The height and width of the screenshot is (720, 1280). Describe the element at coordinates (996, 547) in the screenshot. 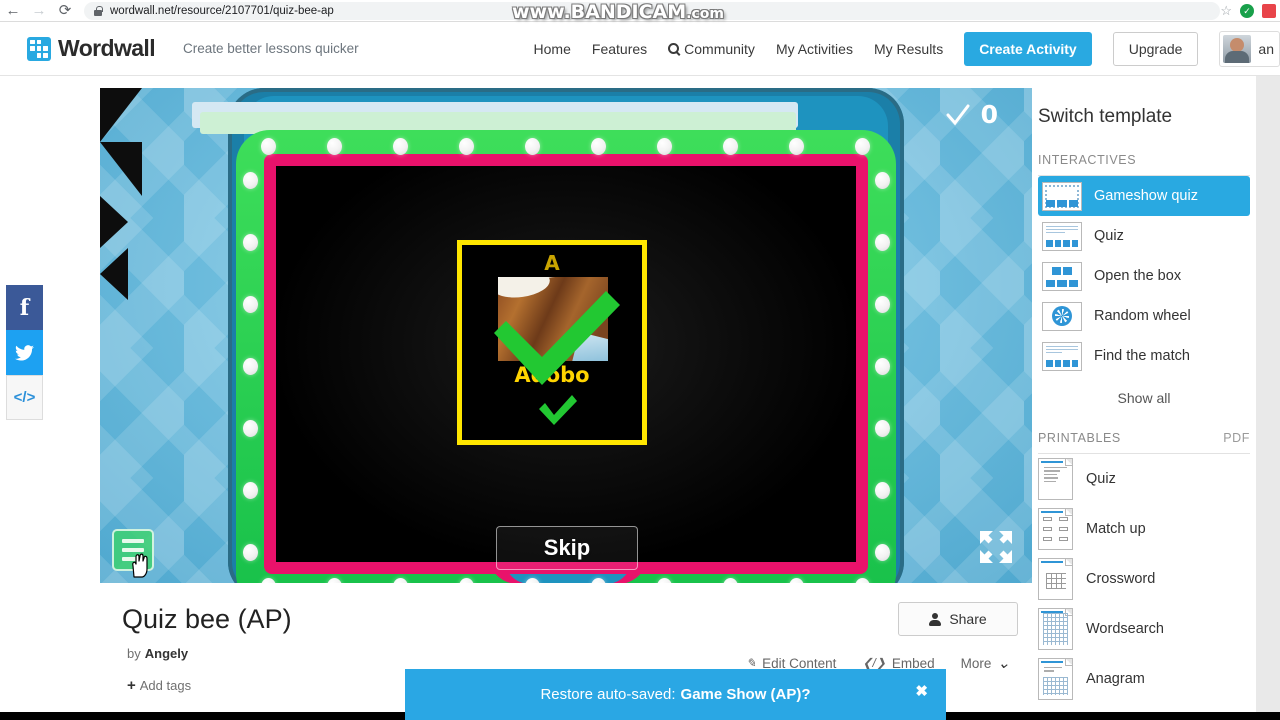

I see `fullscreen-expand-icon` at that location.